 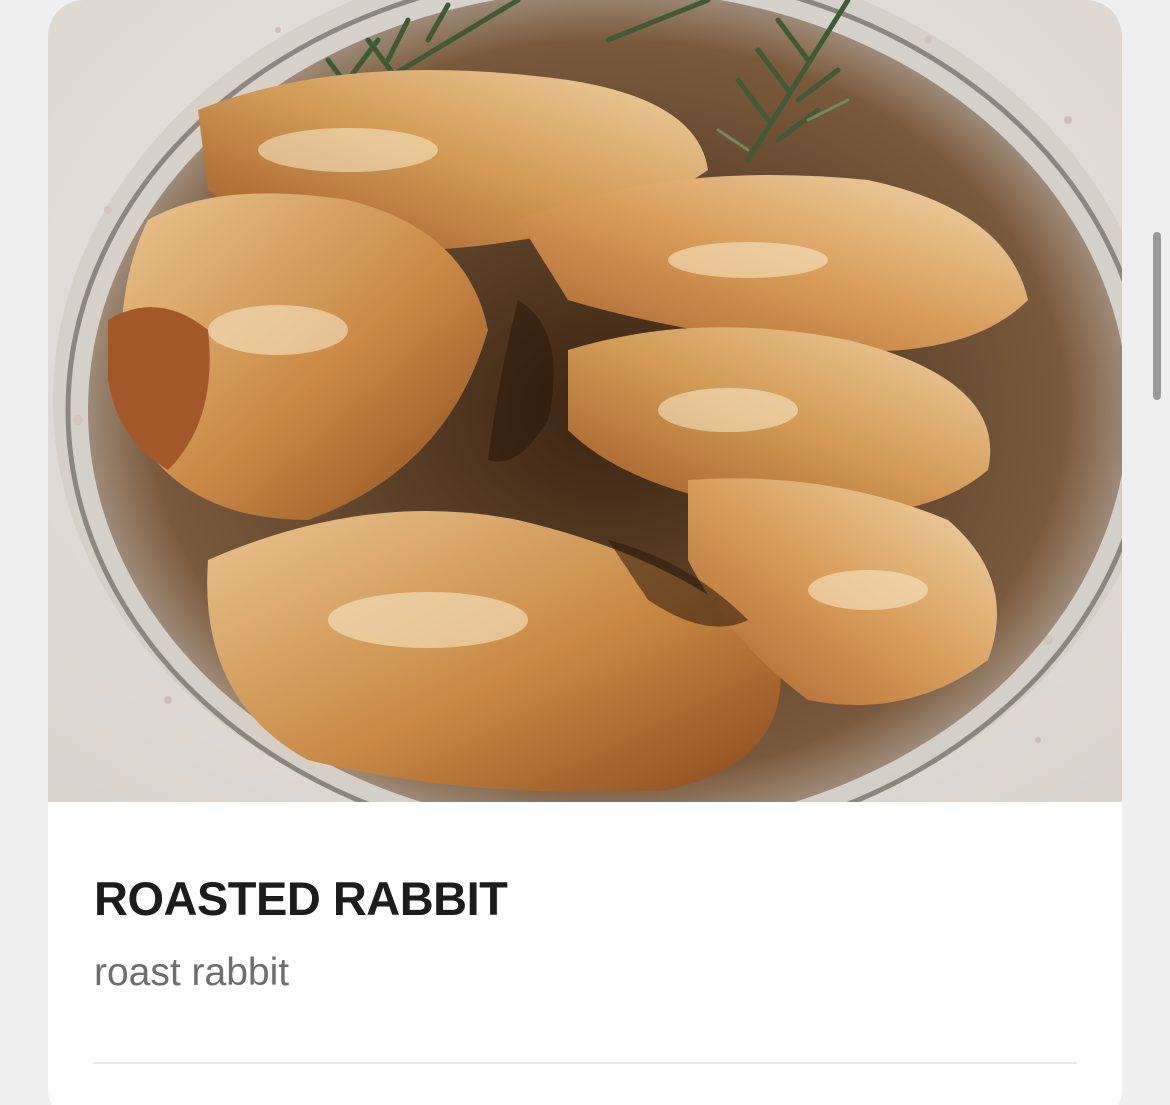 What do you see at coordinates (1157, 316) in the screenshot?
I see `scrollbar-thumb` at bounding box center [1157, 316].